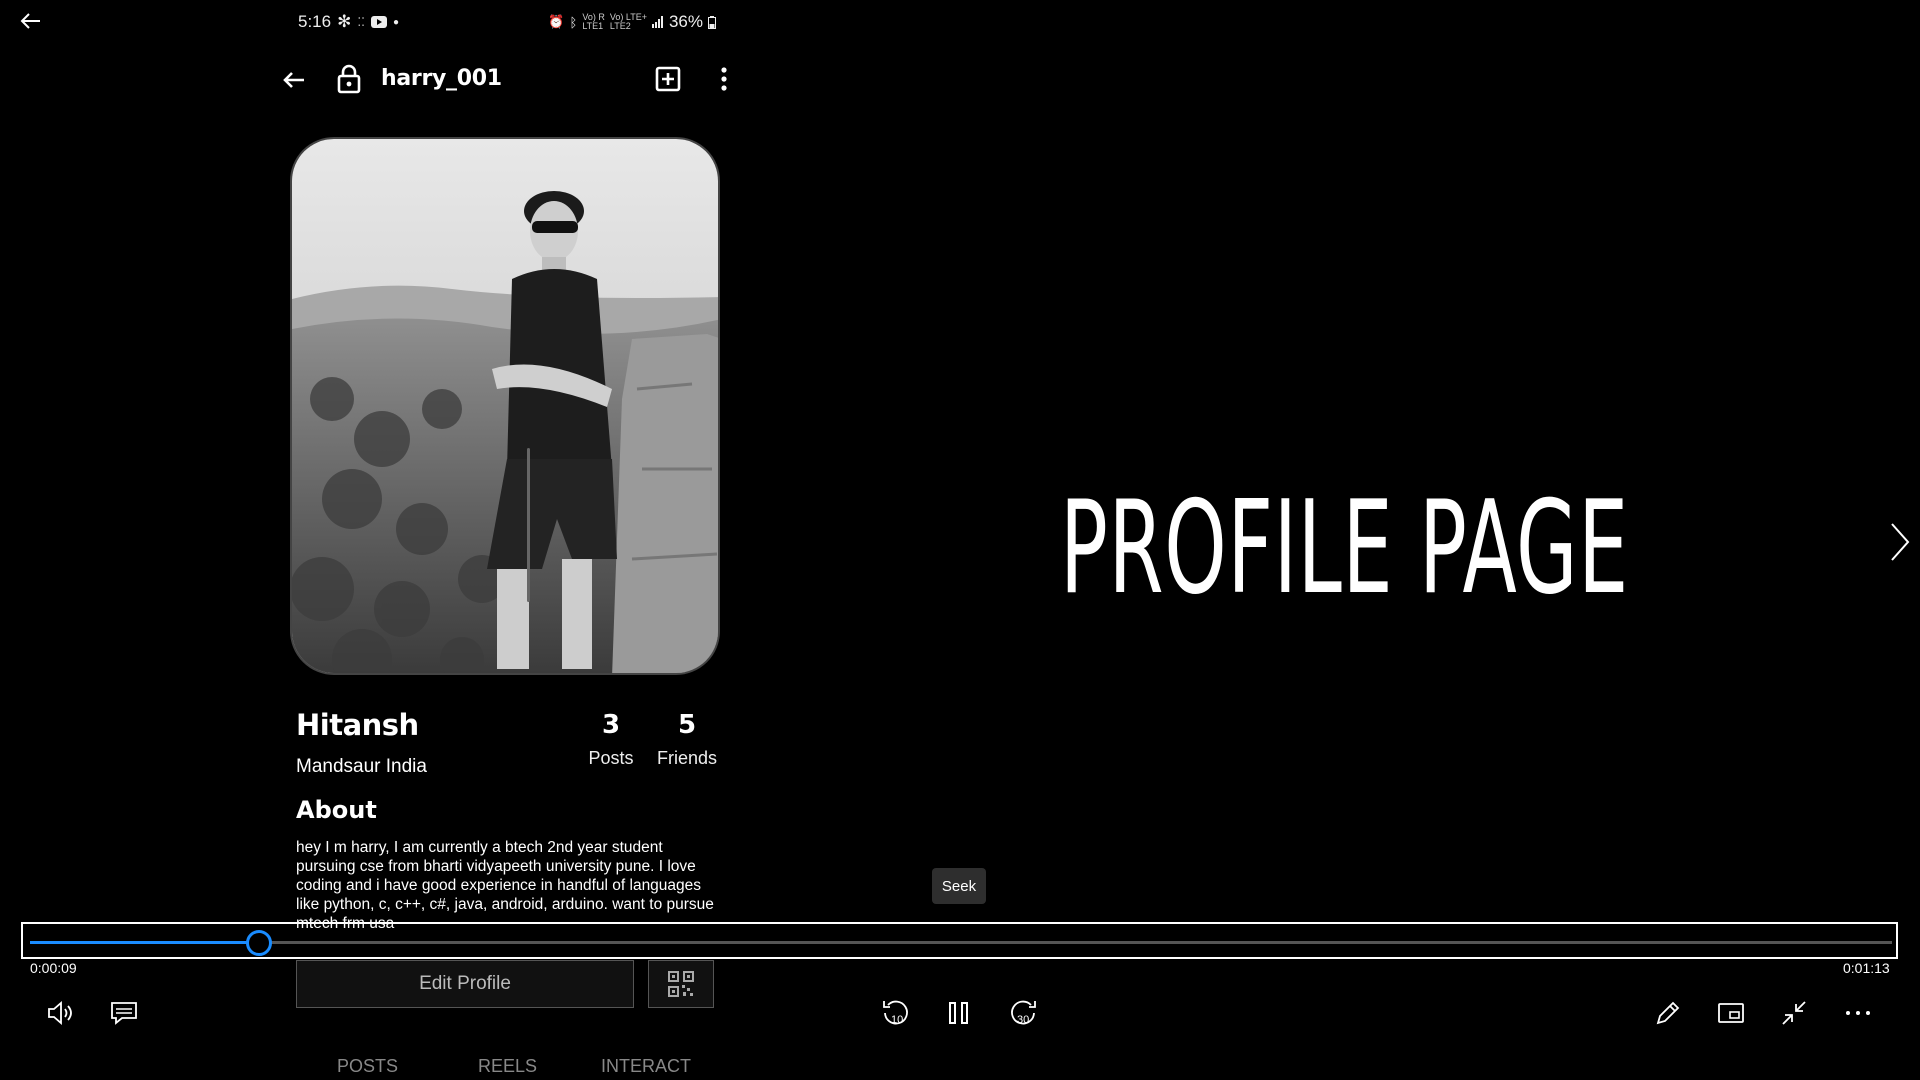 The image size is (1920, 1080). I want to click on current-time: 0:00:09, so click(53, 968).